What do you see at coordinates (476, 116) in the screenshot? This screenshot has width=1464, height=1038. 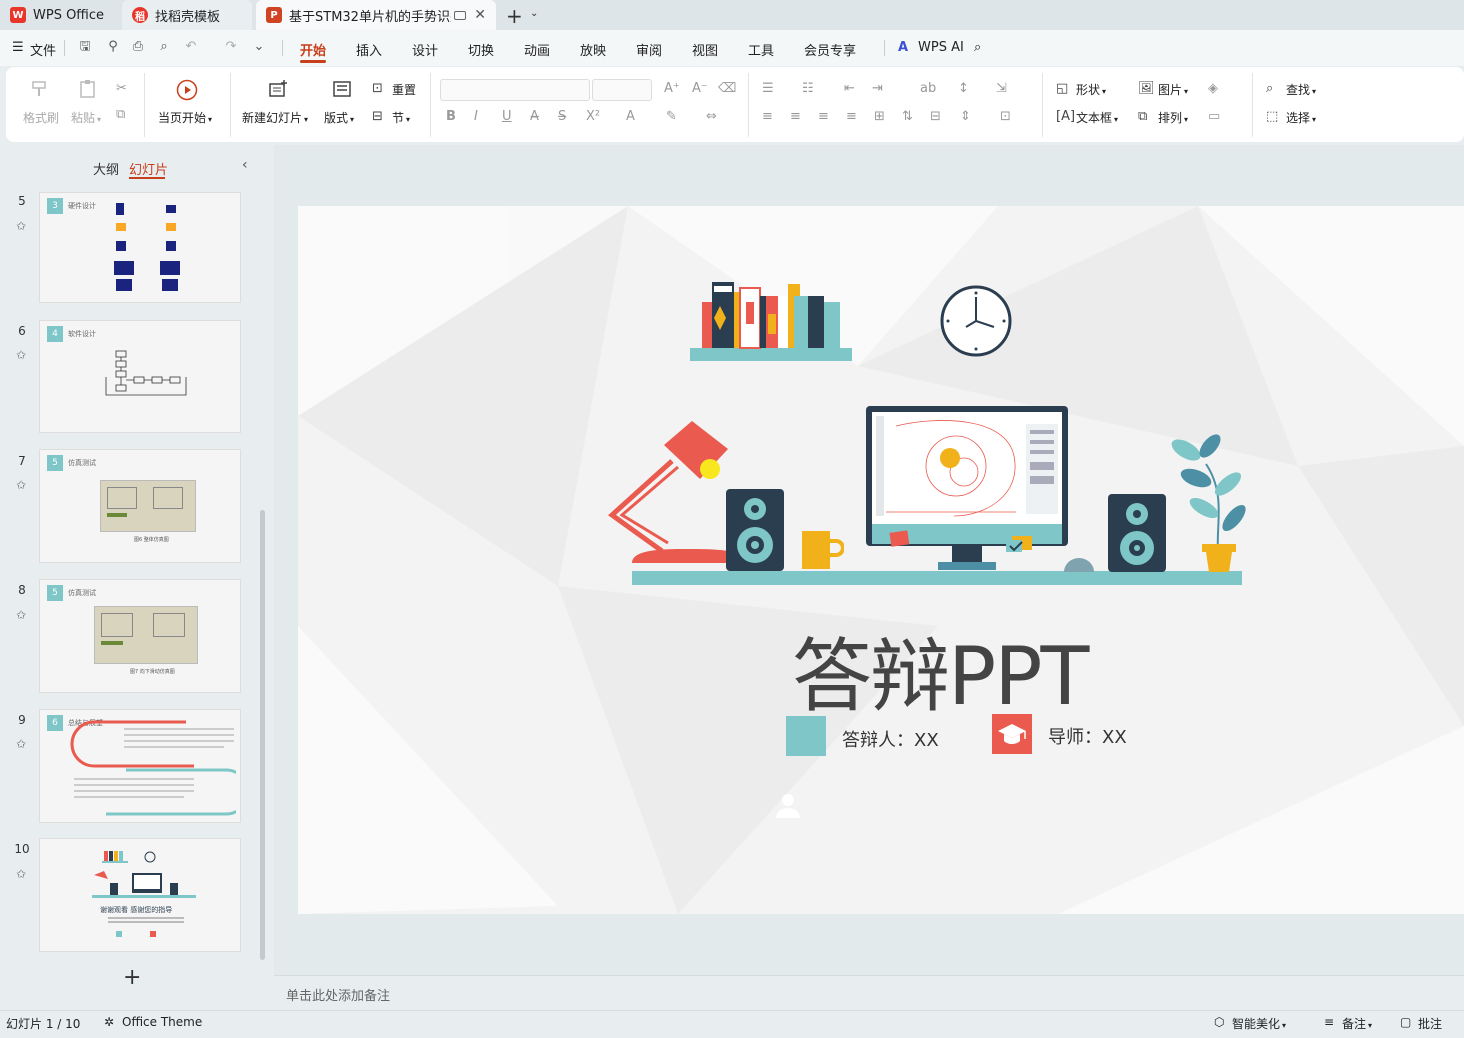 I see `italic-icon: I` at bounding box center [476, 116].